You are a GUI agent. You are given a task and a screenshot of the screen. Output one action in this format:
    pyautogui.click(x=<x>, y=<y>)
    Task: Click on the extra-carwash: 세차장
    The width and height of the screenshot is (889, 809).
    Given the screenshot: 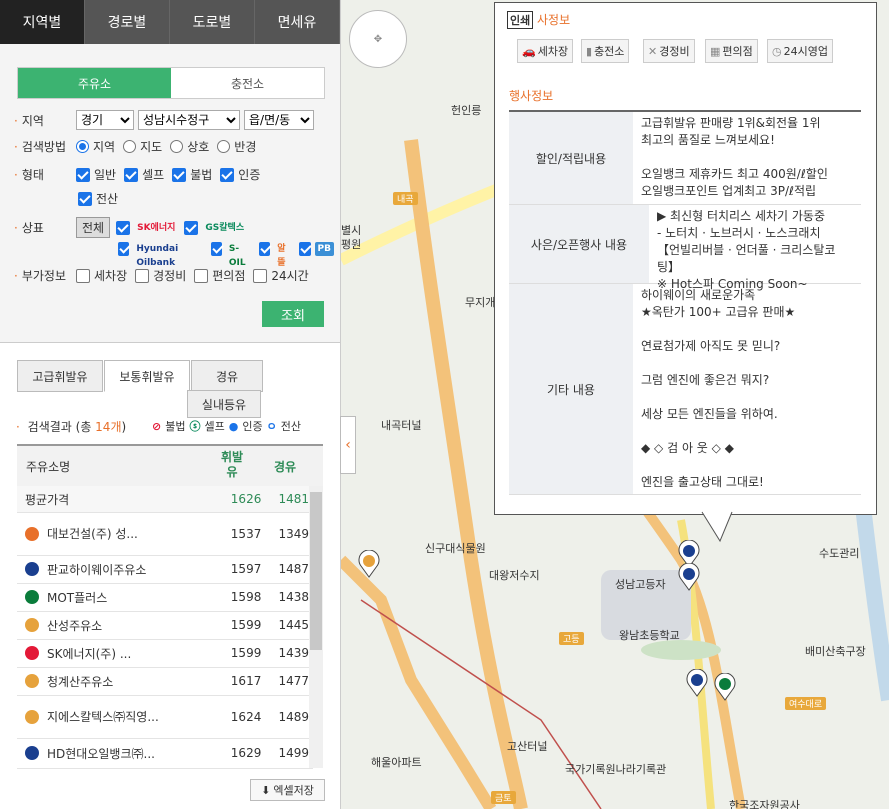 What is the action you would take?
    pyautogui.click(x=101, y=275)
    